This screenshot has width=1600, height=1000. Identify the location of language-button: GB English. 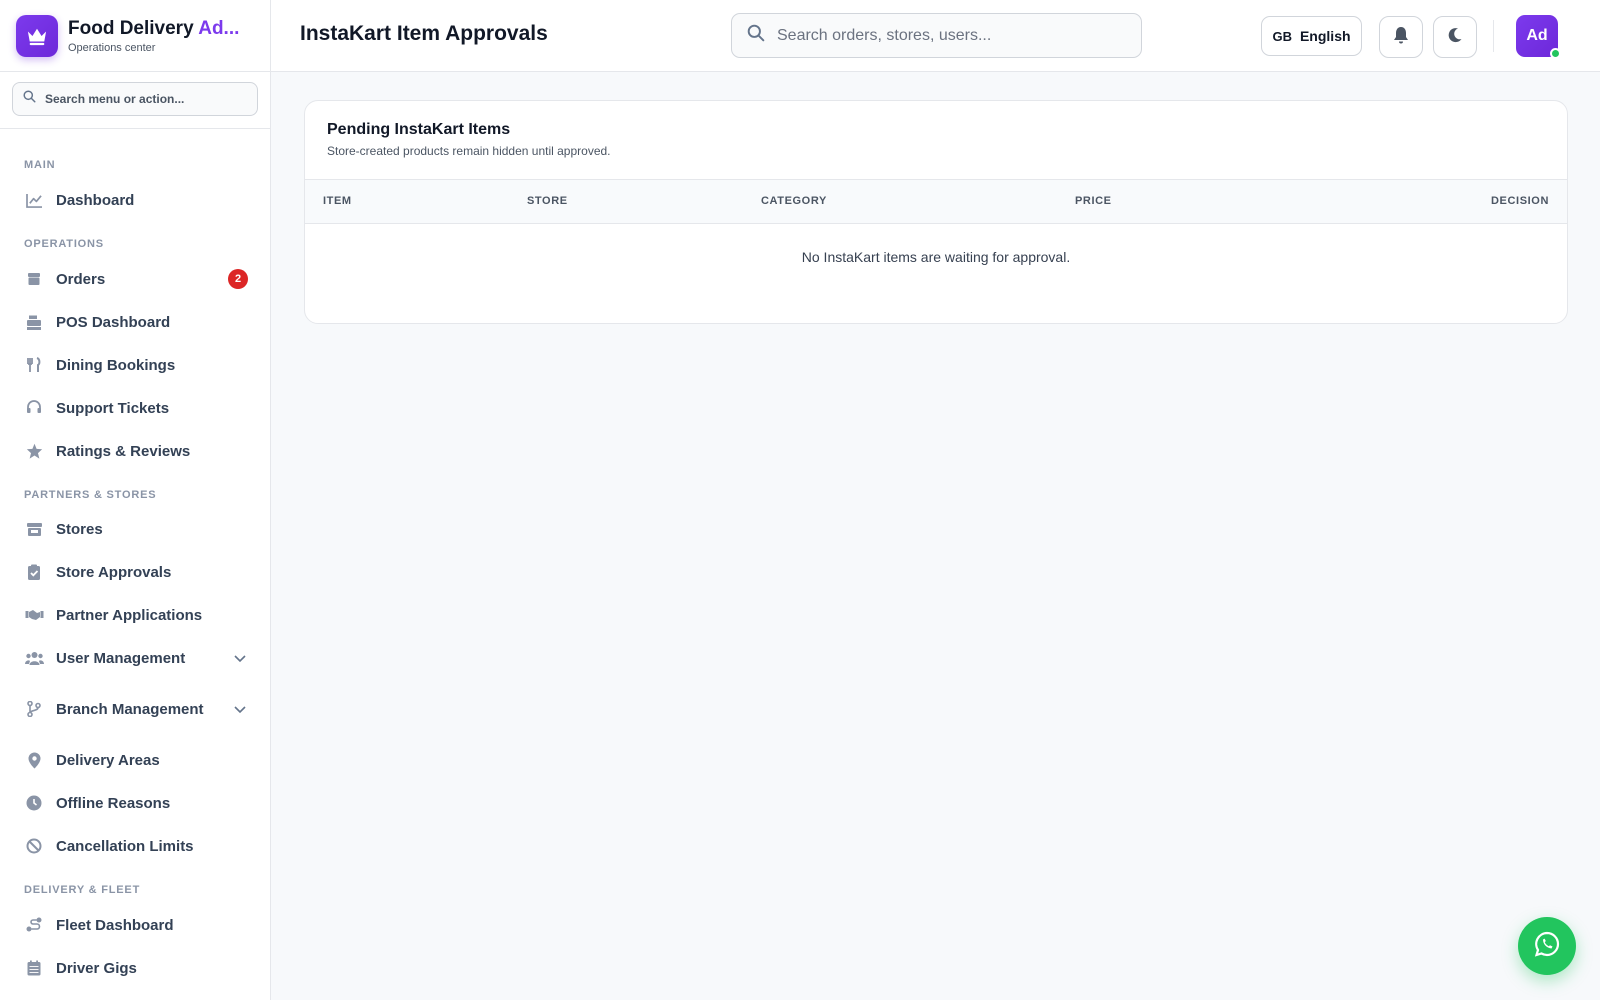
(1311, 36).